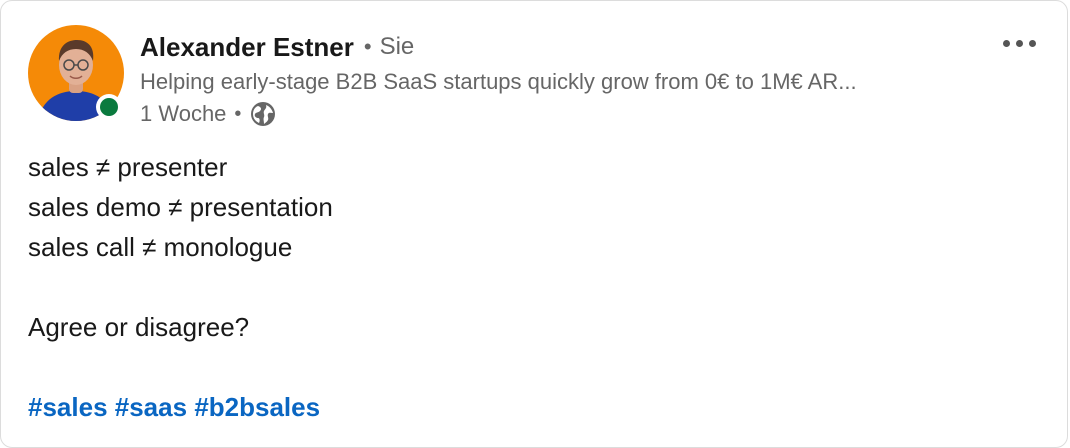 Image resolution: width=1070 pixels, height=448 pixels. What do you see at coordinates (160, 247) in the screenshot?
I see `post-body-line: sales call ≠ monologue` at bounding box center [160, 247].